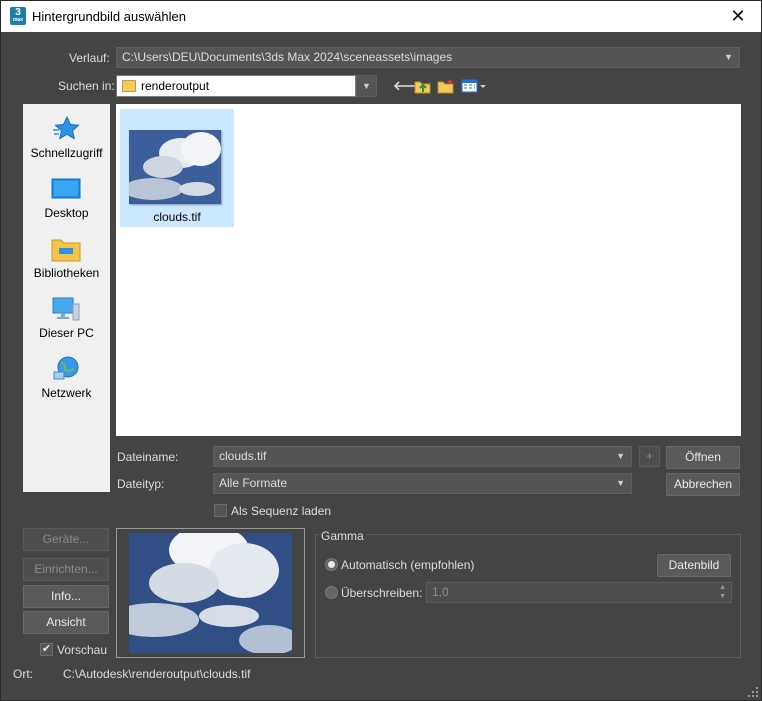 The height and width of the screenshot is (701, 762). I want to click on spinner-arrows-icon: ▲ ▼, so click(722, 592).